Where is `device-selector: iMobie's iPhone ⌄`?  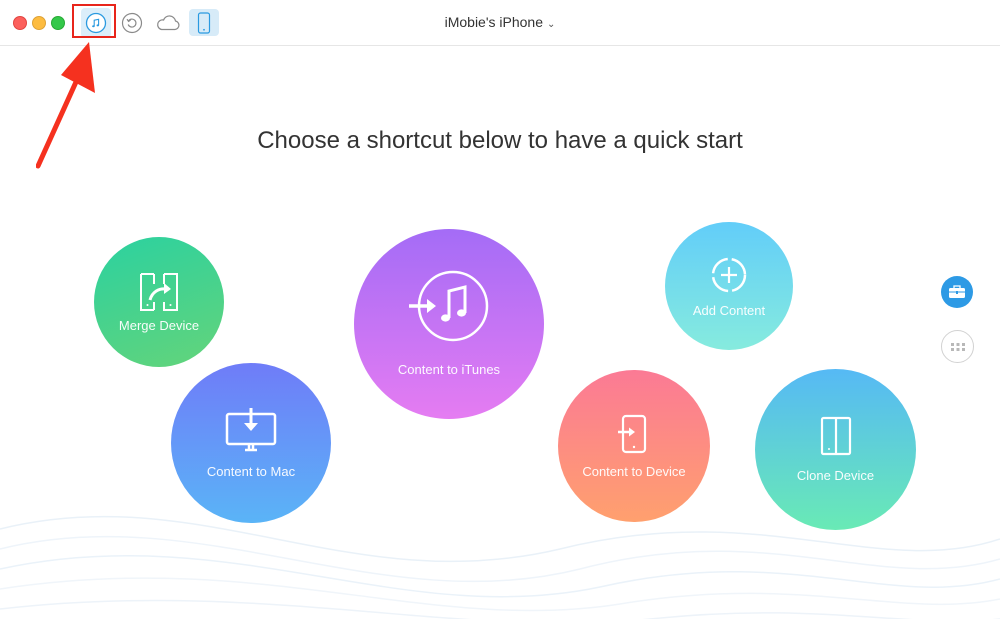 device-selector: iMobie's iPhone ⌄ is located at coordinates (500, 22).